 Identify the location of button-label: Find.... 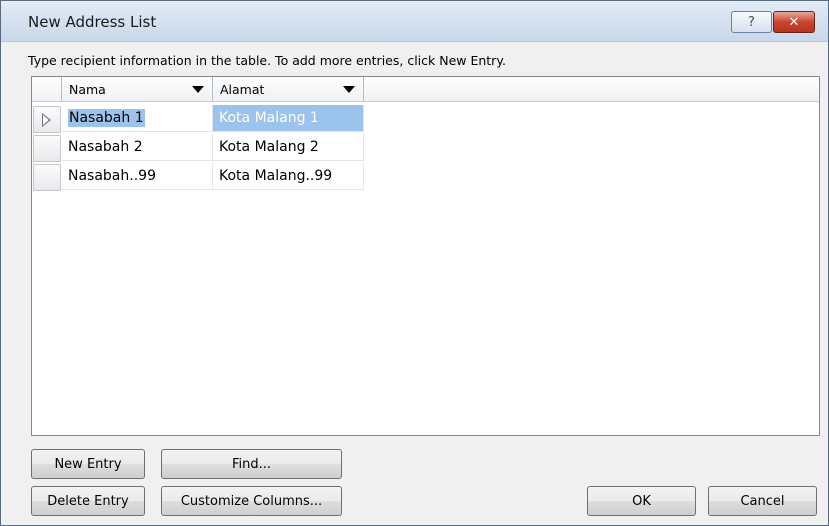
(251, 464).